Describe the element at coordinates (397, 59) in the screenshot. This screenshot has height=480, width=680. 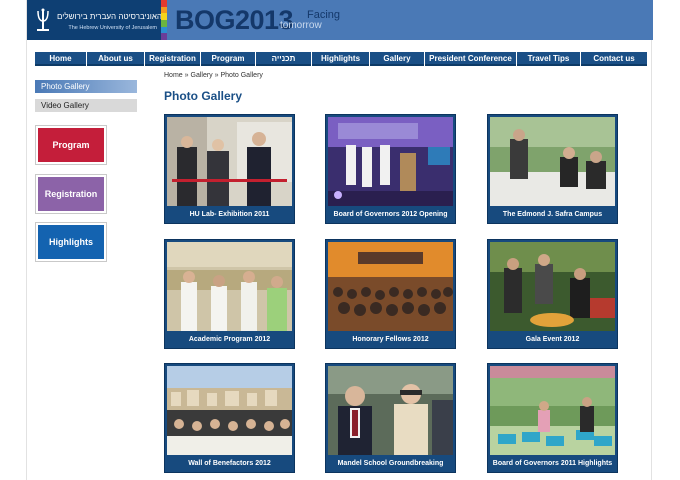
I see `nav-item-gallery: Gallery` at that location.